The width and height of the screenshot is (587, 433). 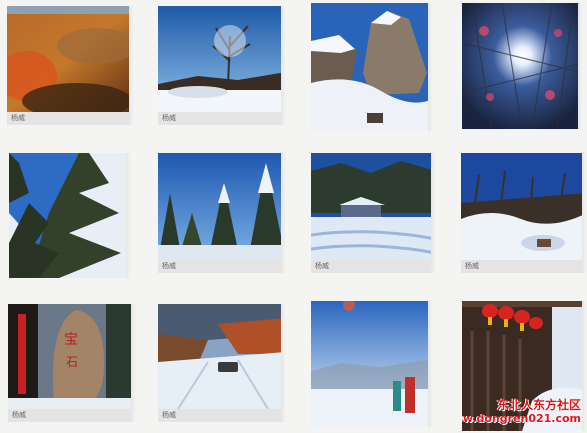 What do you see at coordinates (524, 366) in the screenshot?
I see `thumbnail-red-lanterns: 东北人东方社区 www.dongren021.com` at bounding box center [524, 366].